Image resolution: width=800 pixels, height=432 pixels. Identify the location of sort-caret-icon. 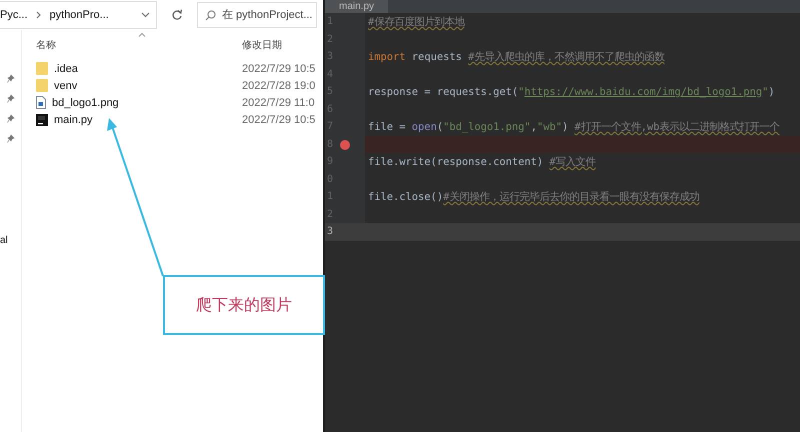
(142, 34).